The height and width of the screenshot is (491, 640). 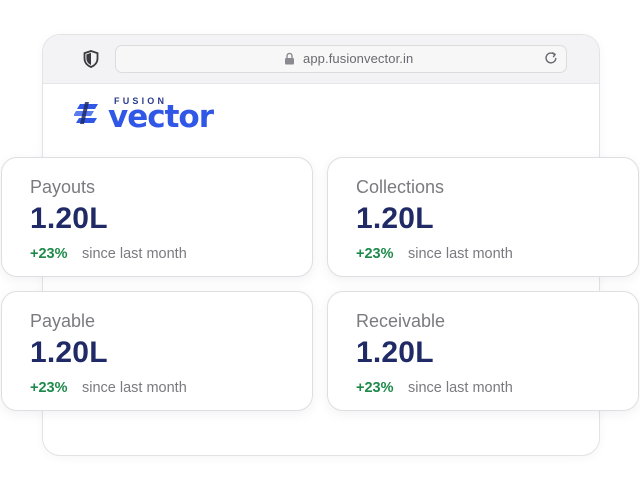 What do you see at coordinates (401, 321) in the screenshot?
I see `card-label: Receivable` at bounding box center [401, 321].